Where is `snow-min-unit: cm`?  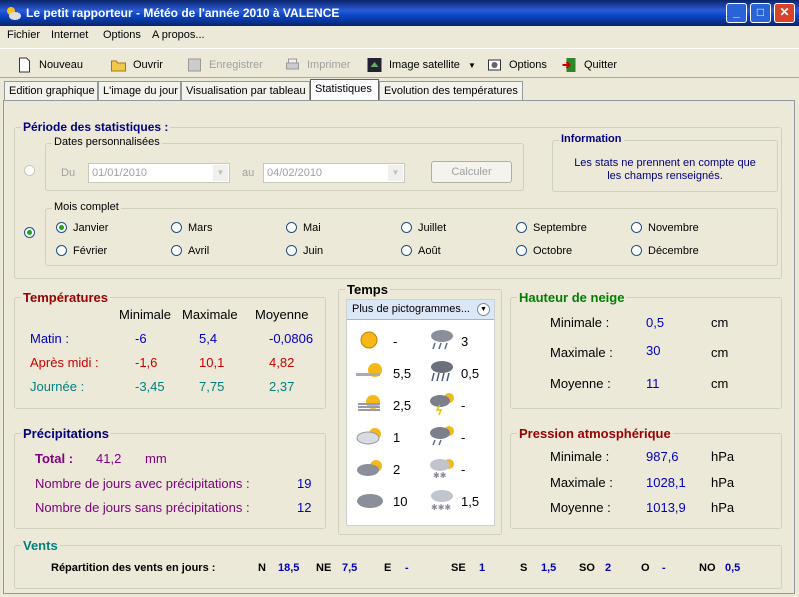
snow-min-unit: cm is located at coordinates (720, 322).